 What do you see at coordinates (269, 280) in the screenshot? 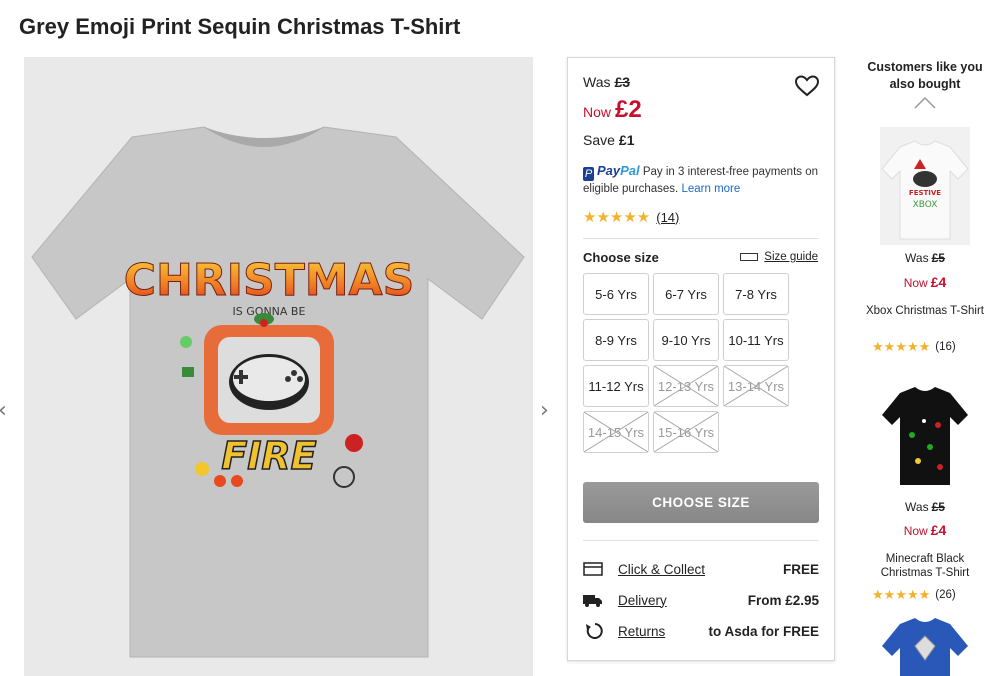
I see `shirt-text-christmas: CHRISTMAS` at bounding box center [269, 280].